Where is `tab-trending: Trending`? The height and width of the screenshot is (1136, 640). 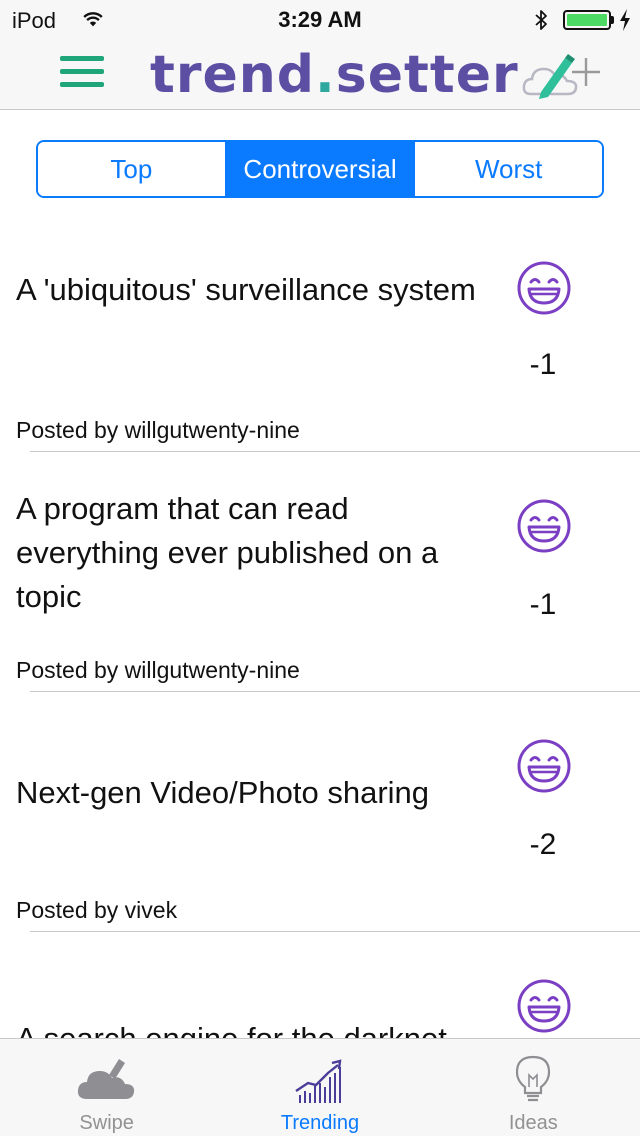 tab-trending: Trending is located at coordinates (319, 1087).